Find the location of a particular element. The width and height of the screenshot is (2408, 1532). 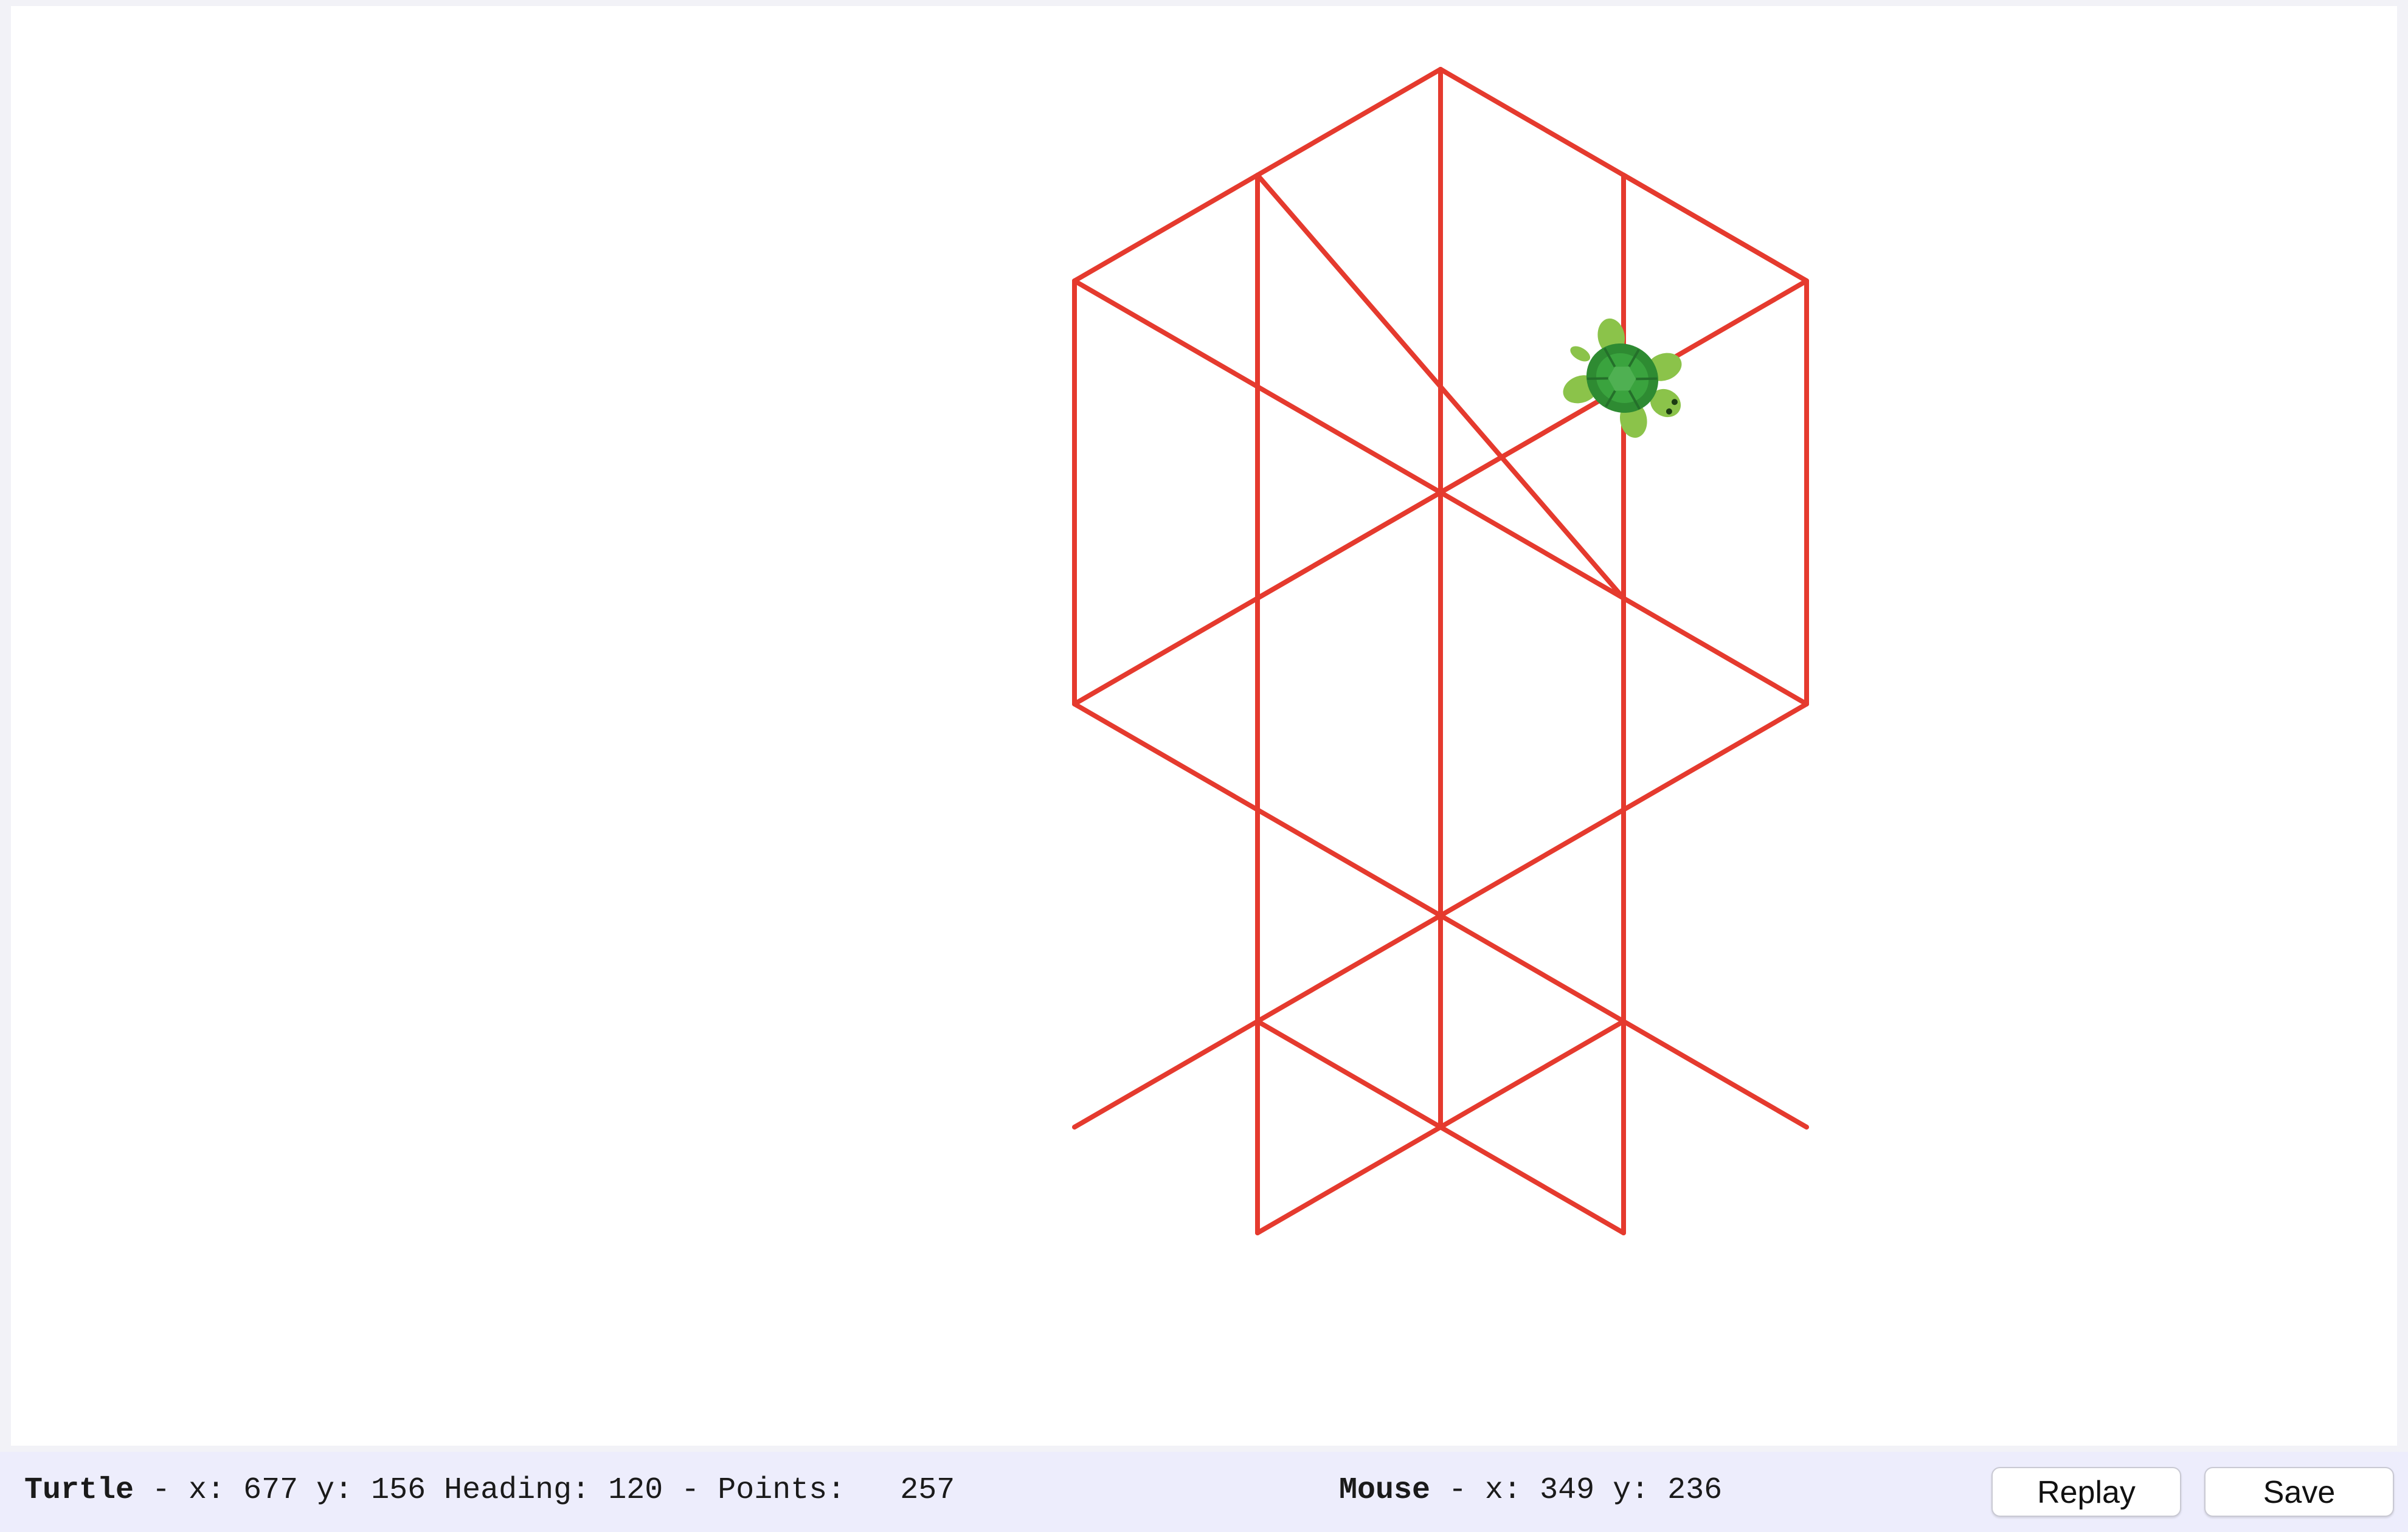

mouse-label: Mouse is located at coordinates (1385, 1490).